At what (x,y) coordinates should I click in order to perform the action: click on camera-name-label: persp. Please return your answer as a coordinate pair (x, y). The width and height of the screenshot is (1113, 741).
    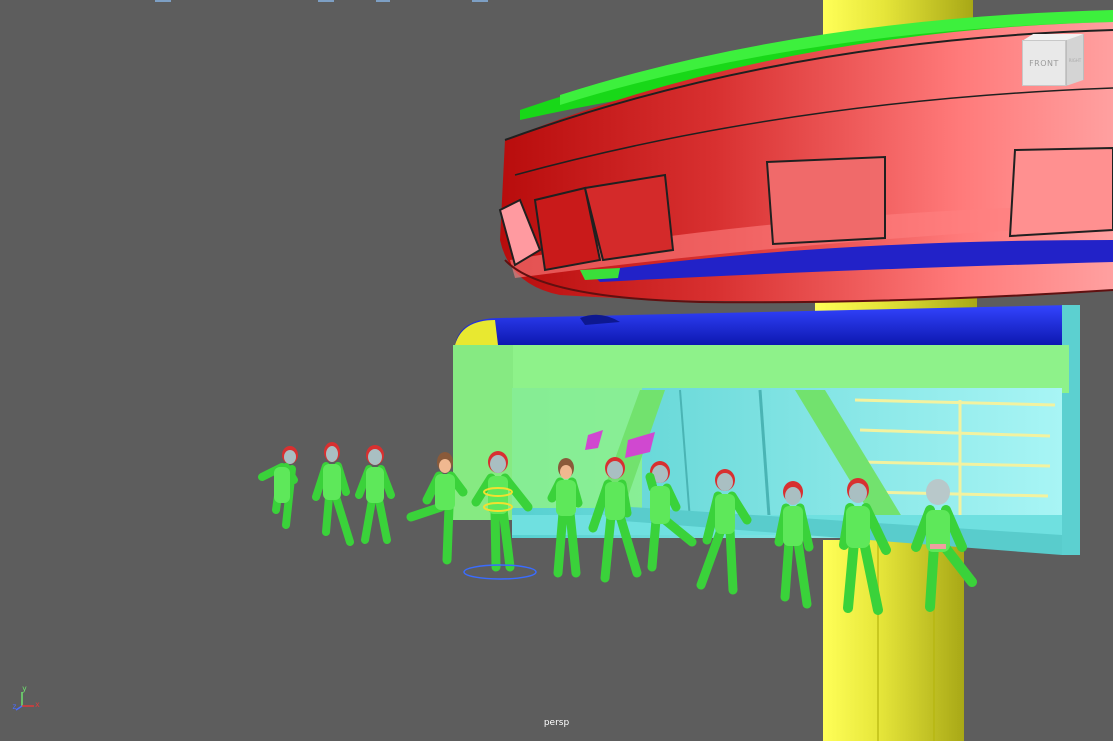
    Looking at the image, I should click on (556, 723).